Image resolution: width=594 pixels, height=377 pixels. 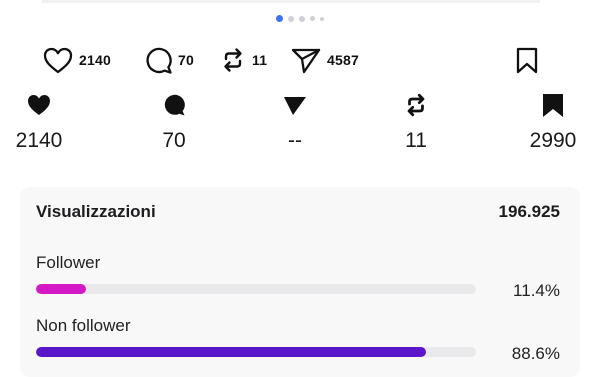 I want to click on comment-outline-icon, so click(x=159, y=60).